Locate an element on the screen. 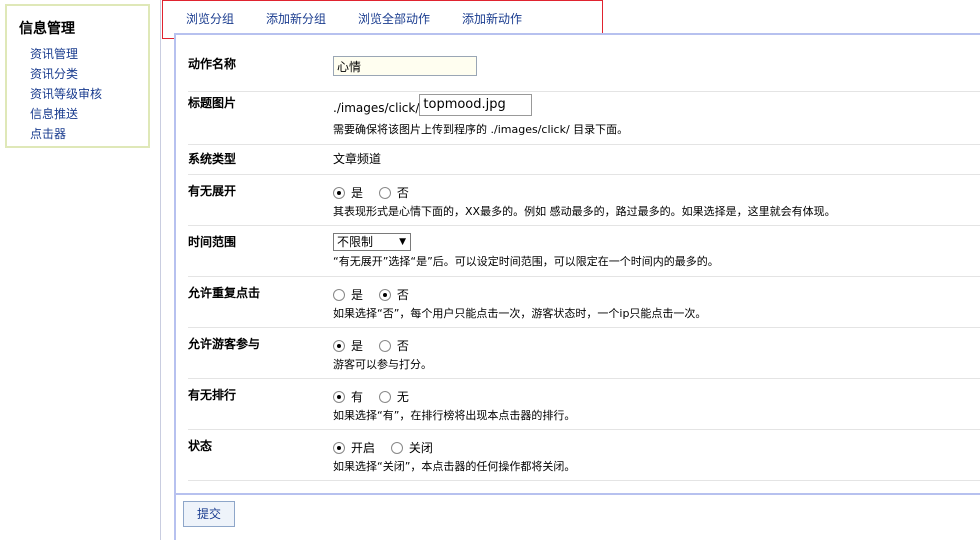  time-range-select: 不限制 ▼ is located at coordinates (372, 242).